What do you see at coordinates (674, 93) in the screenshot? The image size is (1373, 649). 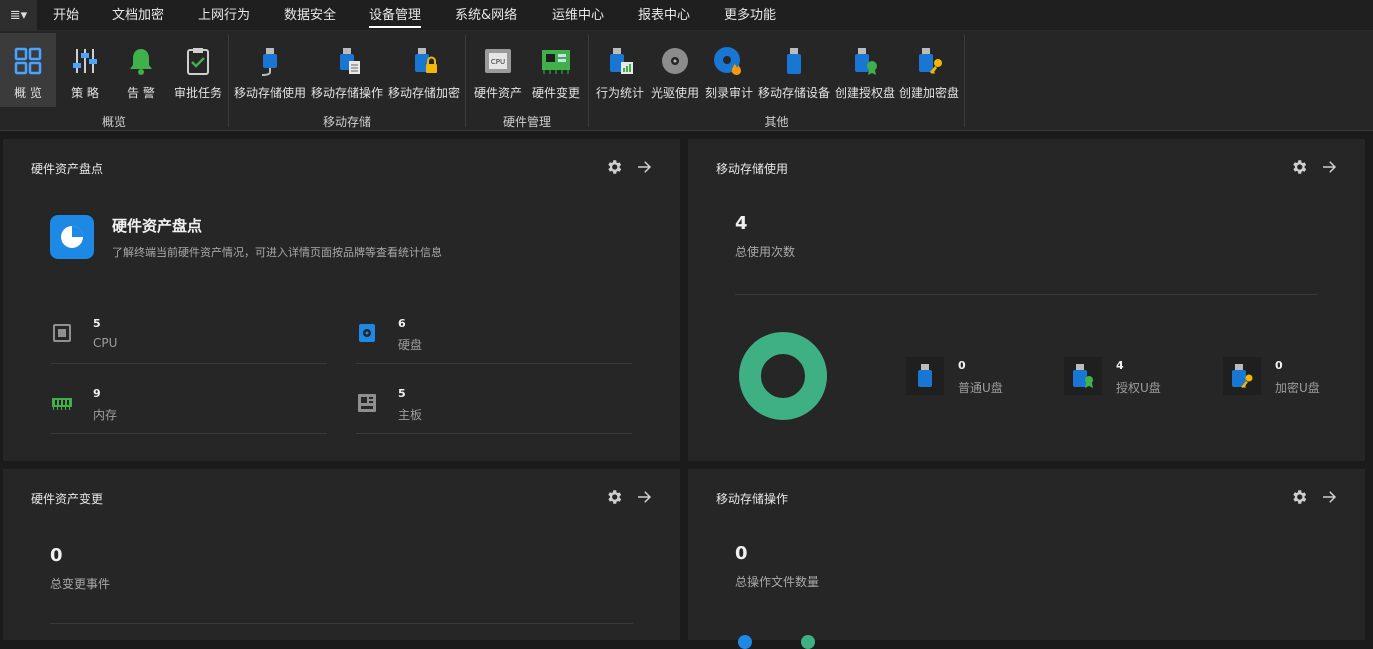 I see `optical-drive-label: 光驱使用` at bounding box center [674, 93].